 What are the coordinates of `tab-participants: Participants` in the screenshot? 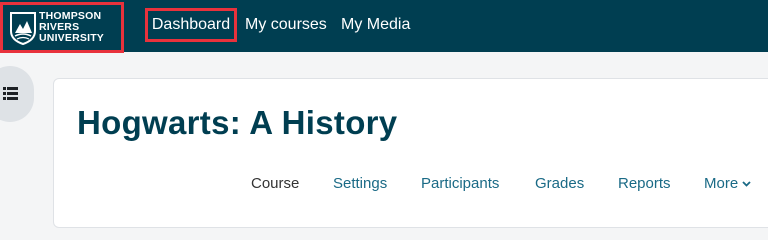 It's located at (460, 184).